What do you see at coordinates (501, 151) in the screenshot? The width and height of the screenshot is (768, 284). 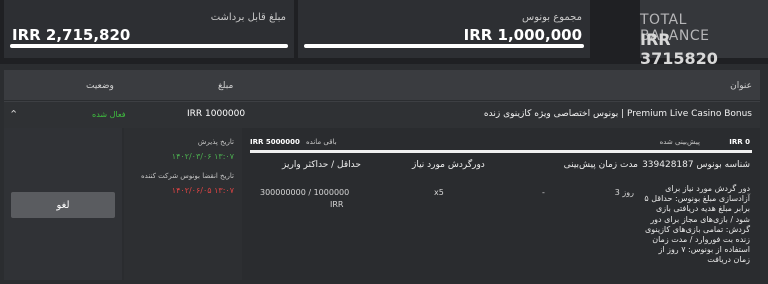 I see `wager-progress-bar` at bounding box center [501, 151].